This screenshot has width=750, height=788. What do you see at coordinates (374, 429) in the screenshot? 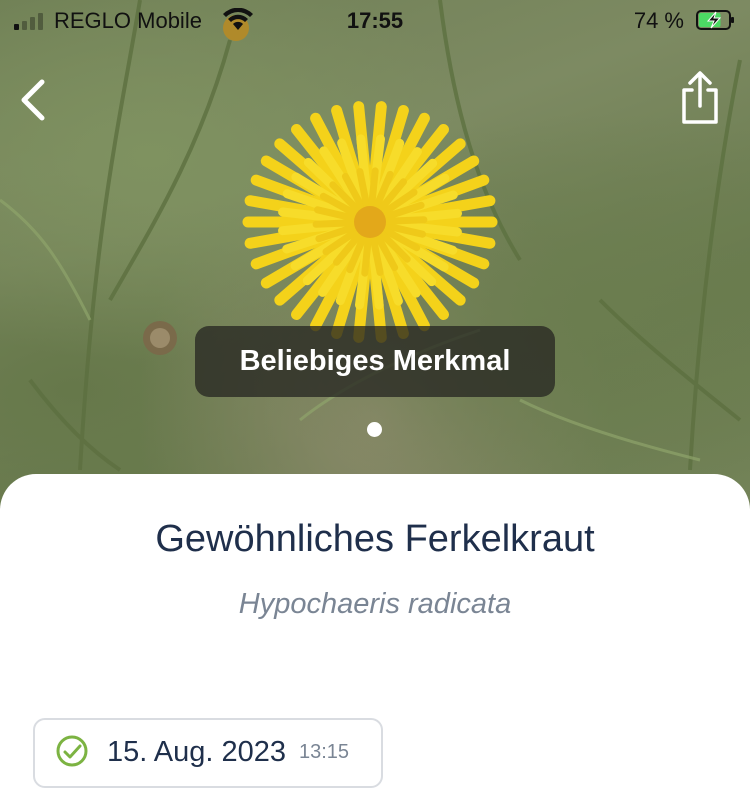
I see `page-indicator-dot` at bounding box center [374, 429].